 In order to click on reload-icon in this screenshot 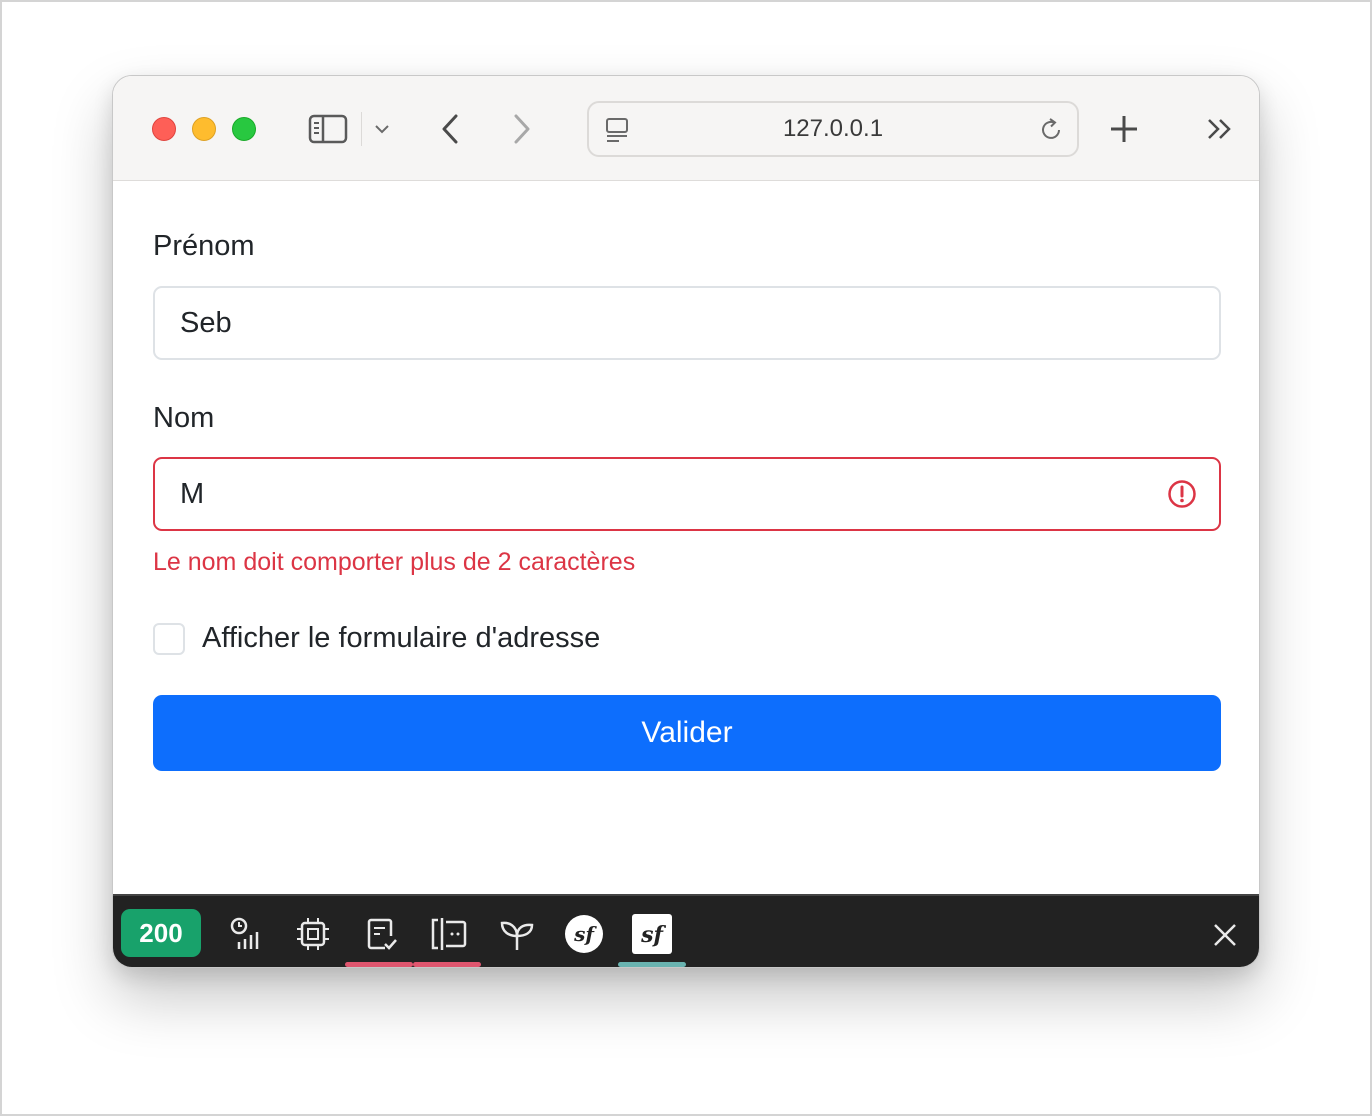, I will do `click(1051, 130)`.